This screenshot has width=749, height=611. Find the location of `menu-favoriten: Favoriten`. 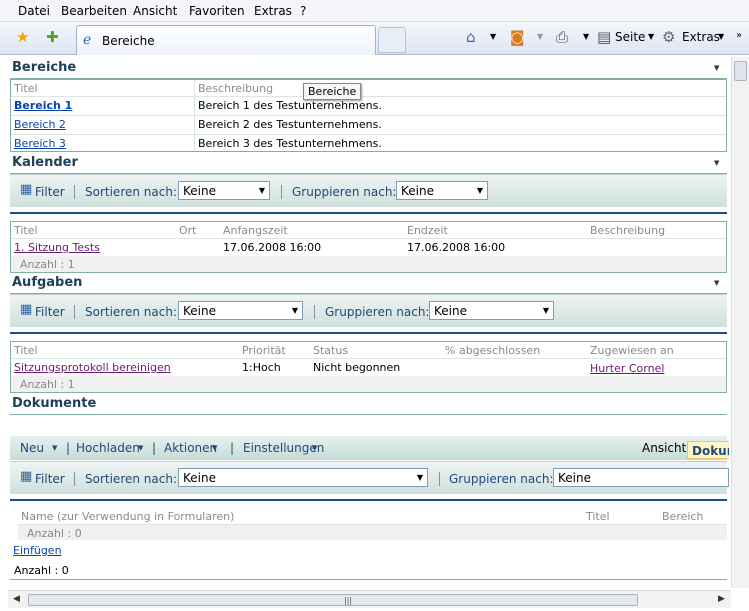

menu-favoriten: Favoriten is located at coordinates (217, 11).